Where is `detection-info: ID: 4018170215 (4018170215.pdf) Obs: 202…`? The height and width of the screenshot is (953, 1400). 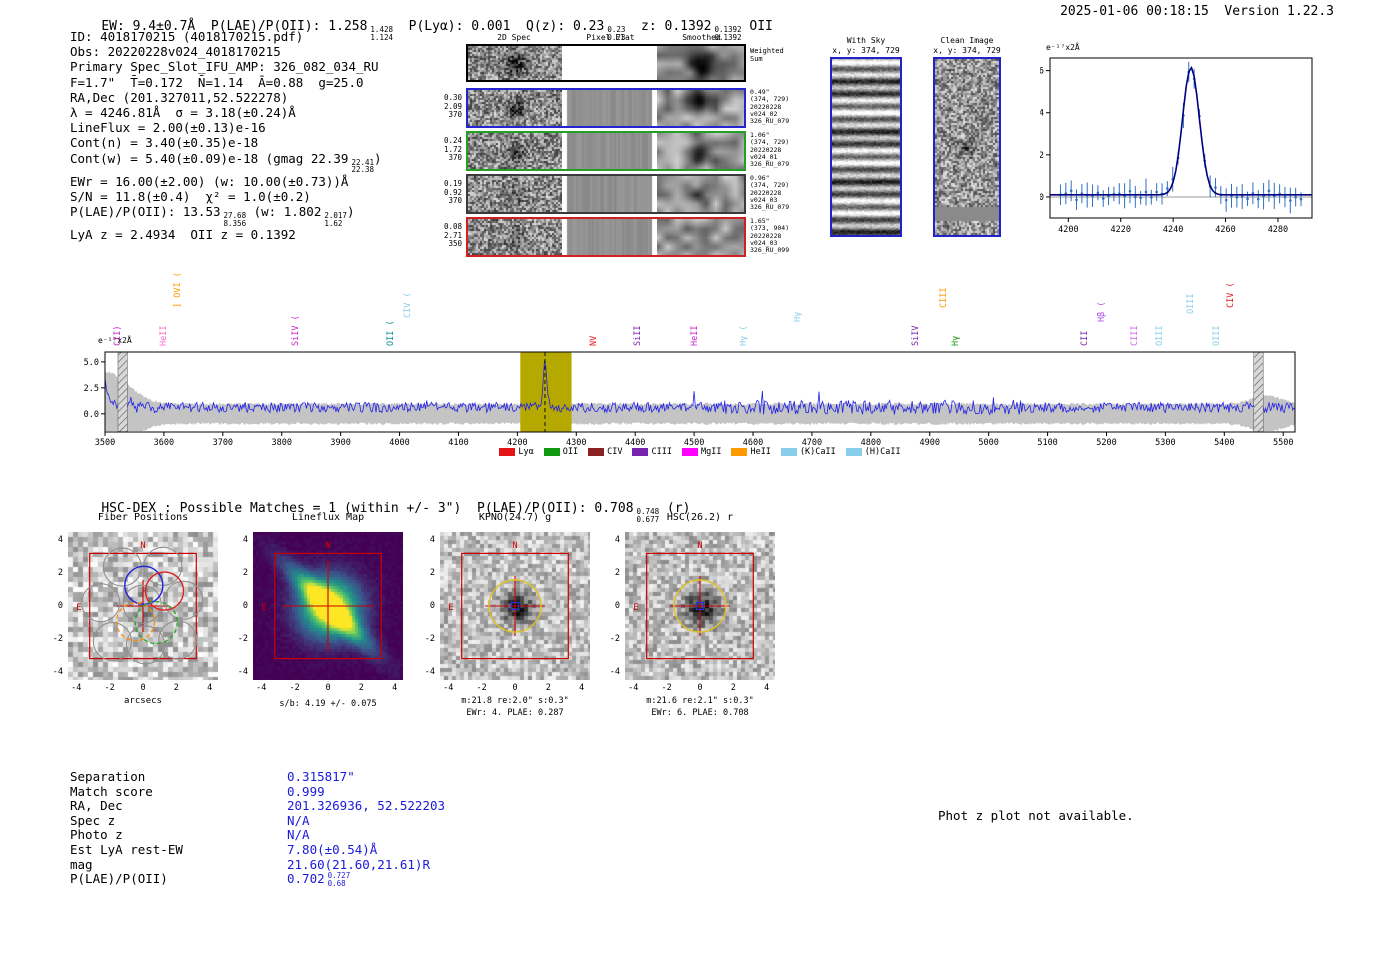
detection-info: ID: 4018170215 (4018170215.pdf) Obs: 202… is located at coordinates (226, 136).